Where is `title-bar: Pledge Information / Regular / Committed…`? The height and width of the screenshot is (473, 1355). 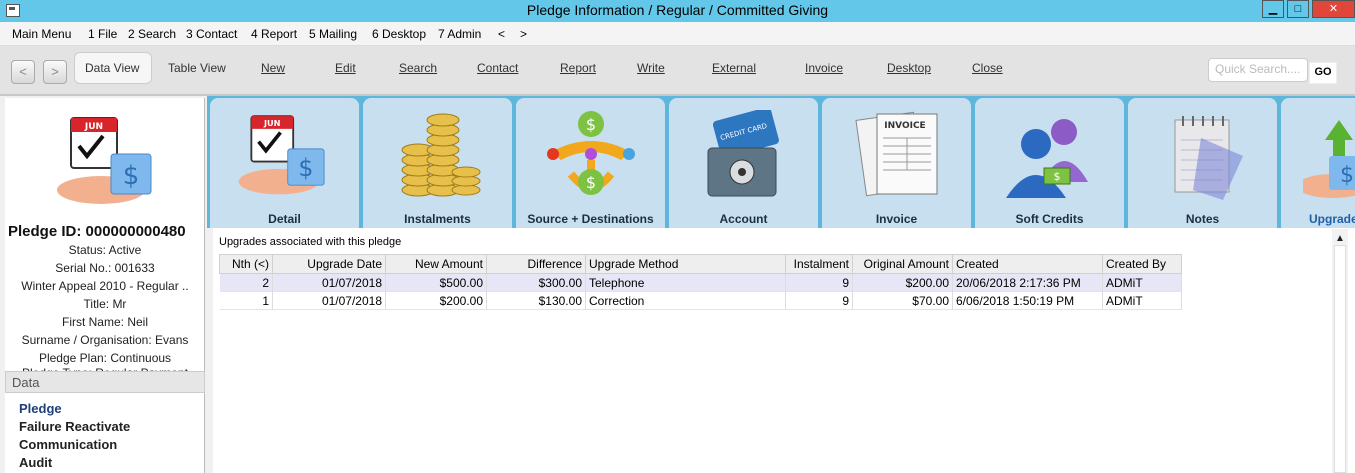
title-bar: Pledge Information / Regular / Committed… is located at coordinates (677, 11).